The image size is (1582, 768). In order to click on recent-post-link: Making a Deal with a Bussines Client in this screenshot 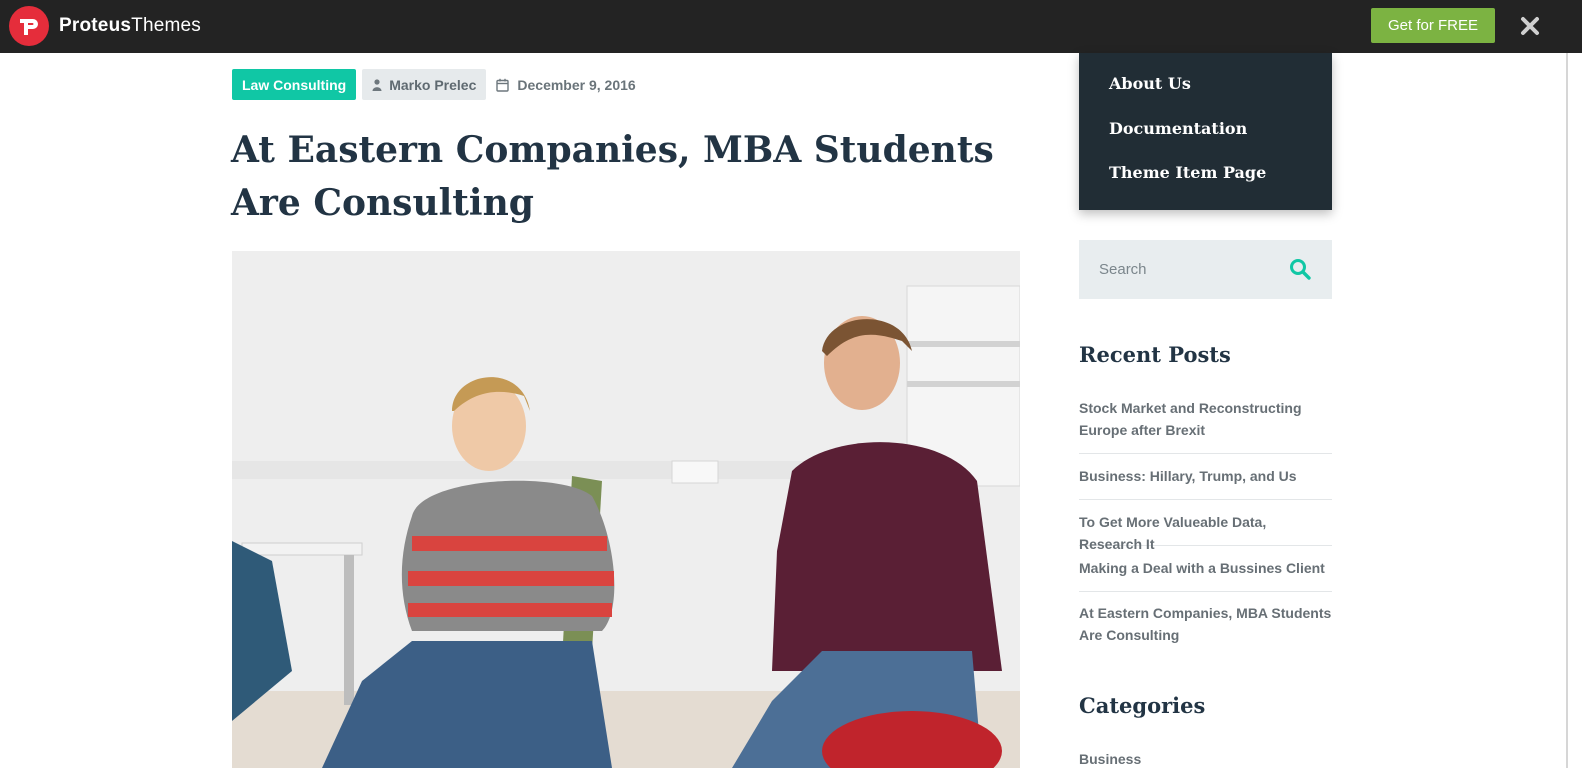, I will do `click(1205, 568)`.